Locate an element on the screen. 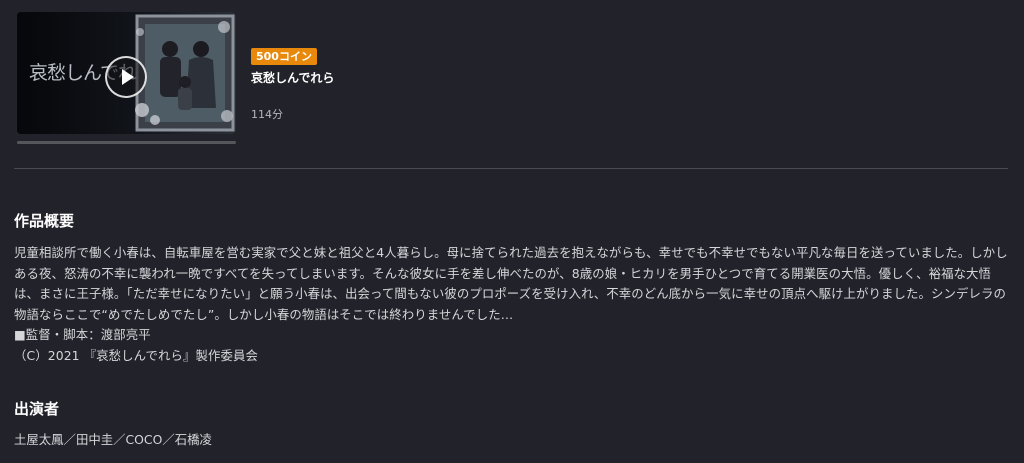 This screenshot has height=463, width=1024. episode-title: 哀愁しんでれら is located at coordinates (292, 77).